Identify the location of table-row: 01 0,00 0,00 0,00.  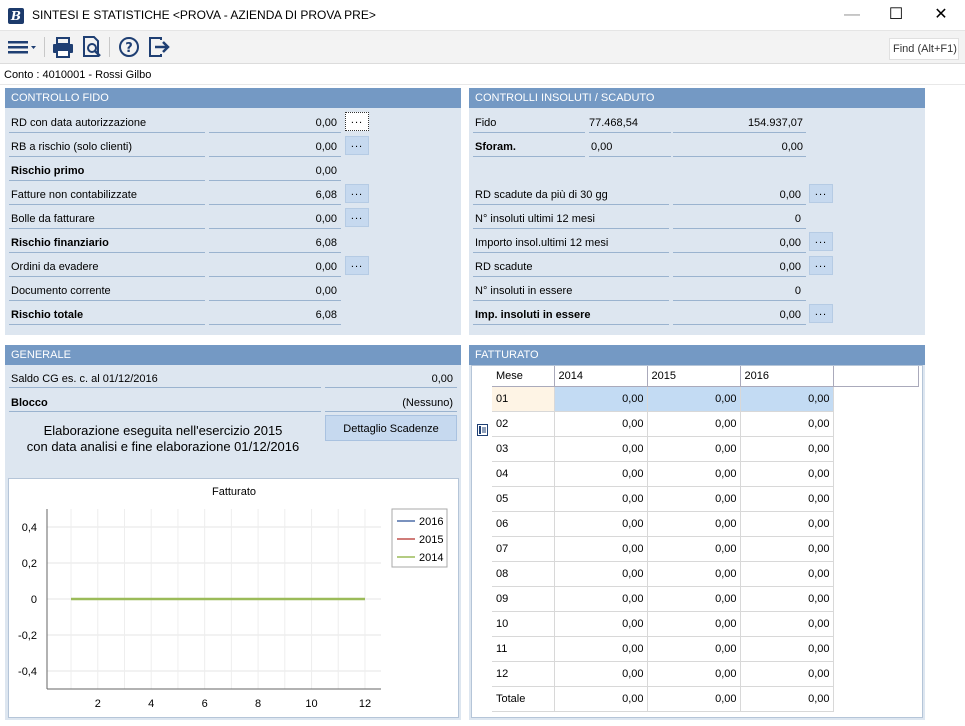
(705, 399).